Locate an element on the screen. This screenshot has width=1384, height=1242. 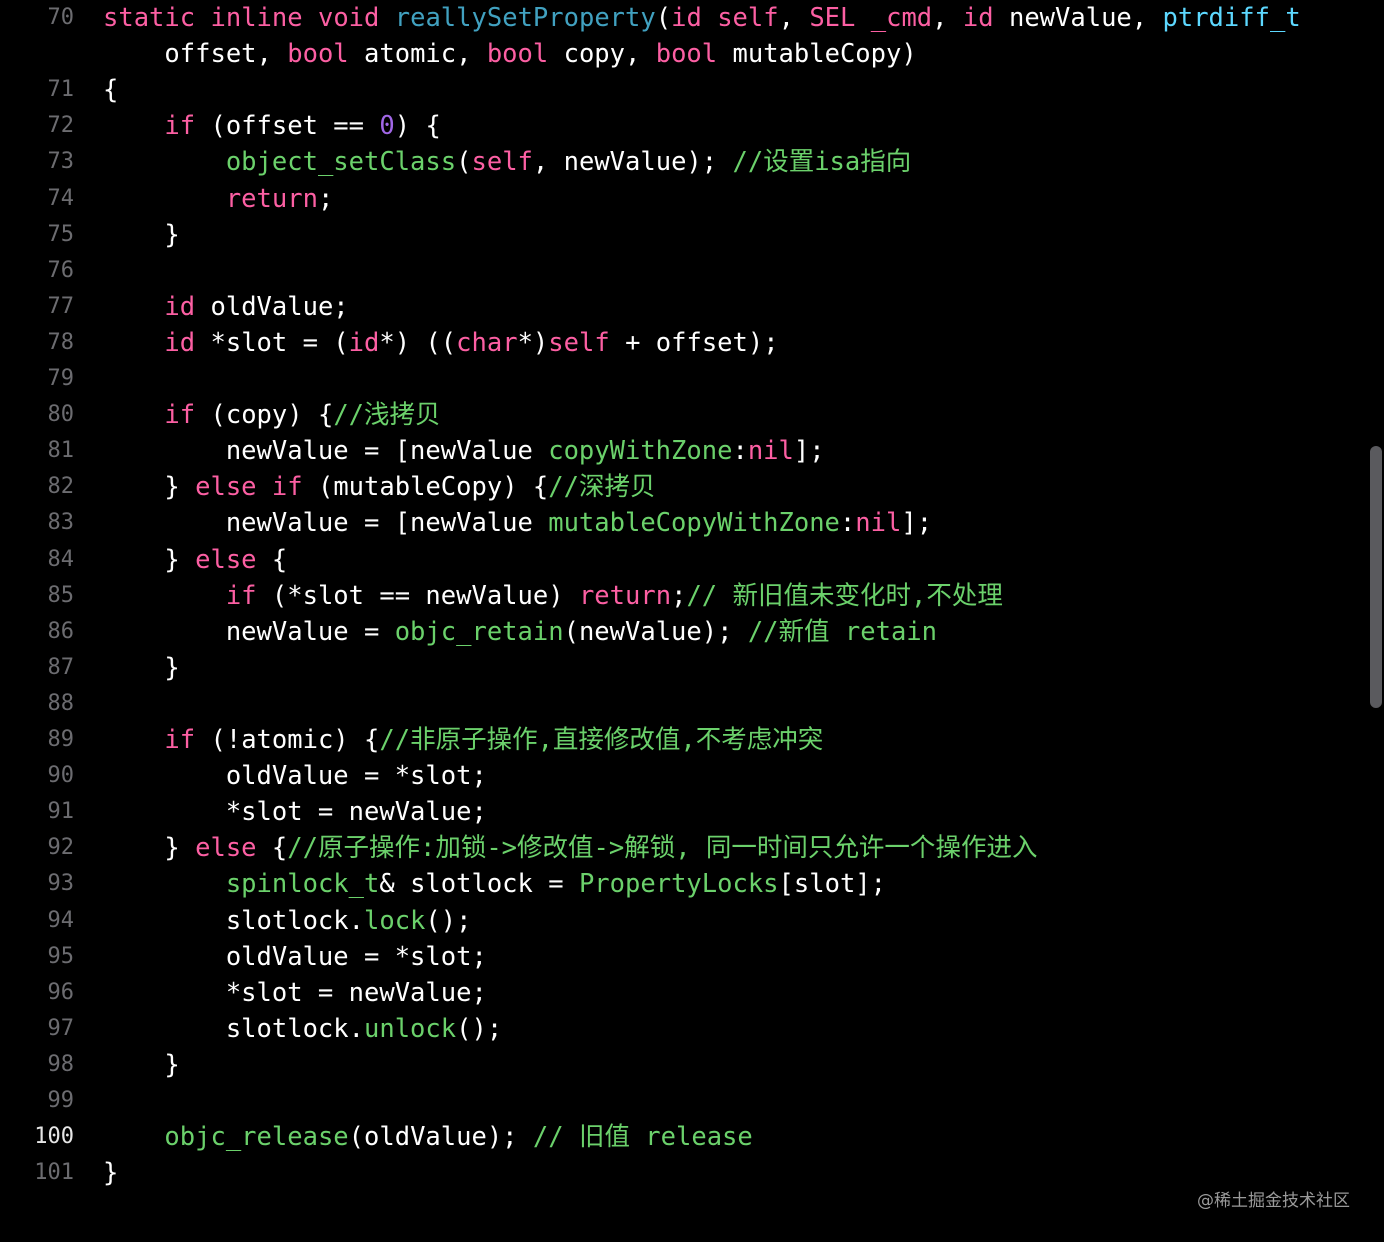
code-text: return; is located at coordinates (218, 199).